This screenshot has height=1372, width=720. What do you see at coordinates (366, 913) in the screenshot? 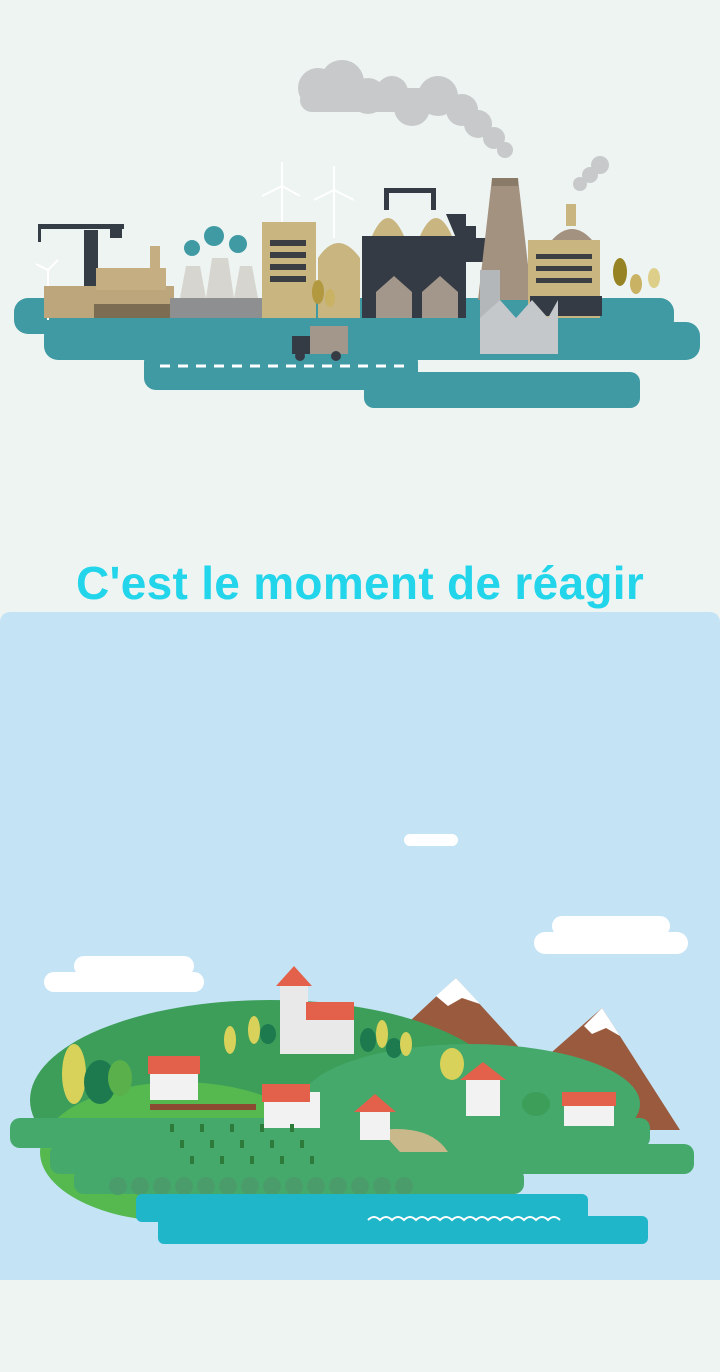
I see `cloud-icon` at bounding box center [366, 913].